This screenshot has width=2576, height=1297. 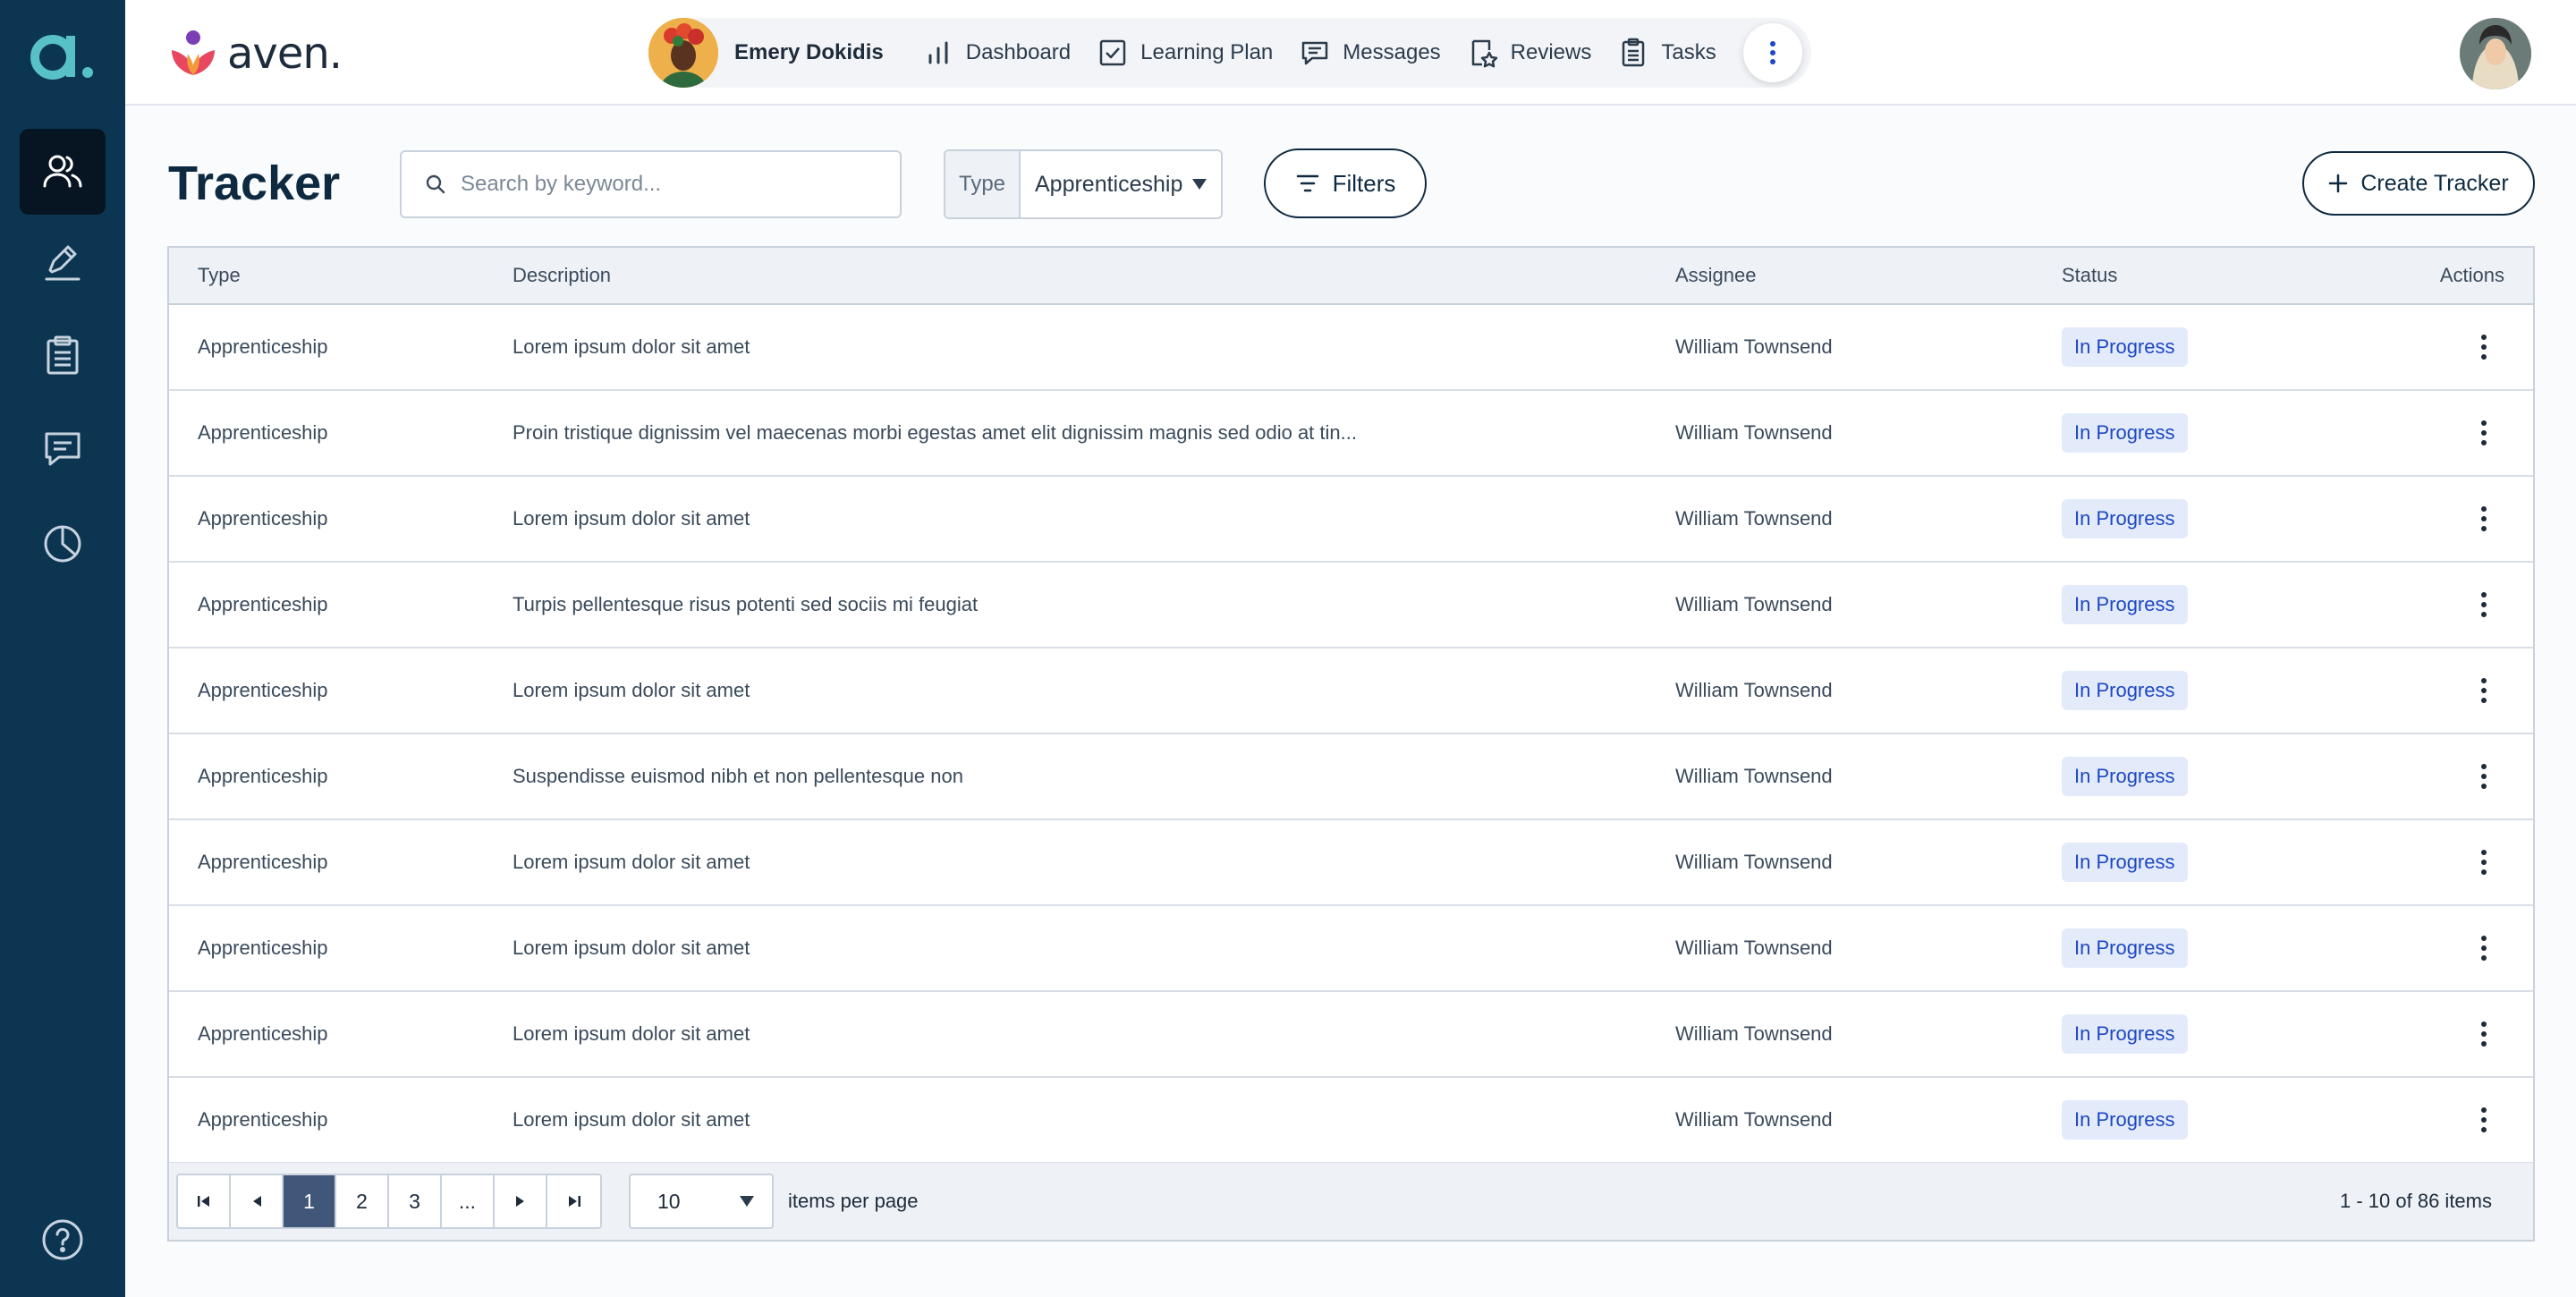 I want to click on rail-pen-button, so click(x=63, y=263).